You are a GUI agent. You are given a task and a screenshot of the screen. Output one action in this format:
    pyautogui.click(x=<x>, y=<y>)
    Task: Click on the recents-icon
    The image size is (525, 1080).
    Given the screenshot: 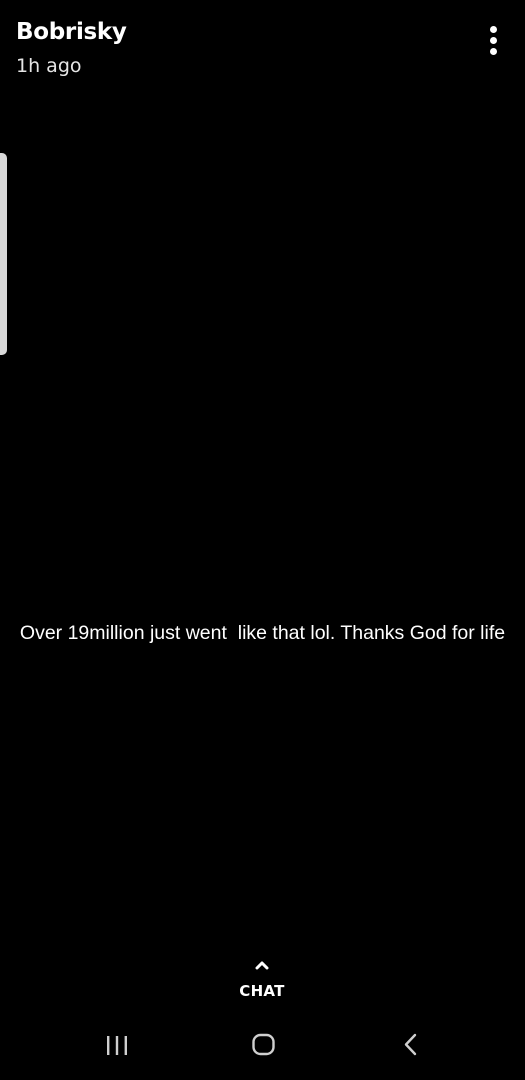 What is the action you would take?
    pyautogui.click(x=117, y=1045)
    